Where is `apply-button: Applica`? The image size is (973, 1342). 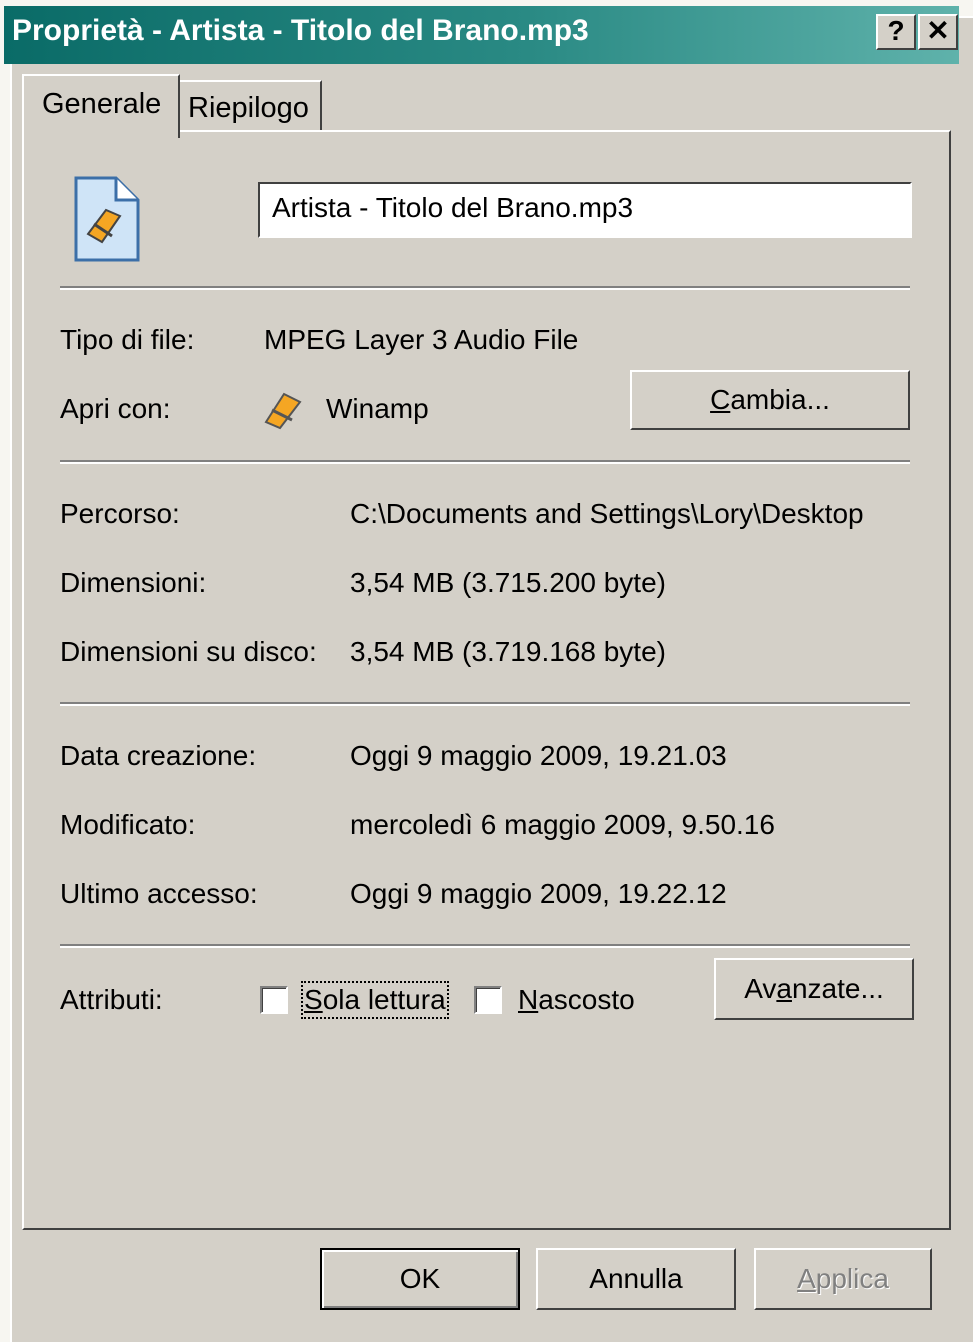
apply-button: Applica is located at coordinates (843, 1279).